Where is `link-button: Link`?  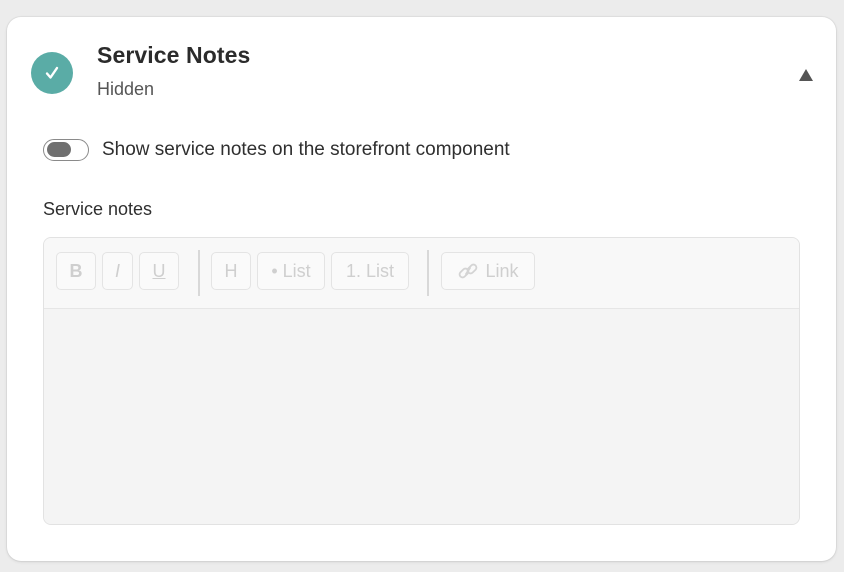 link-button: Link is located at coordinates (488, 271).